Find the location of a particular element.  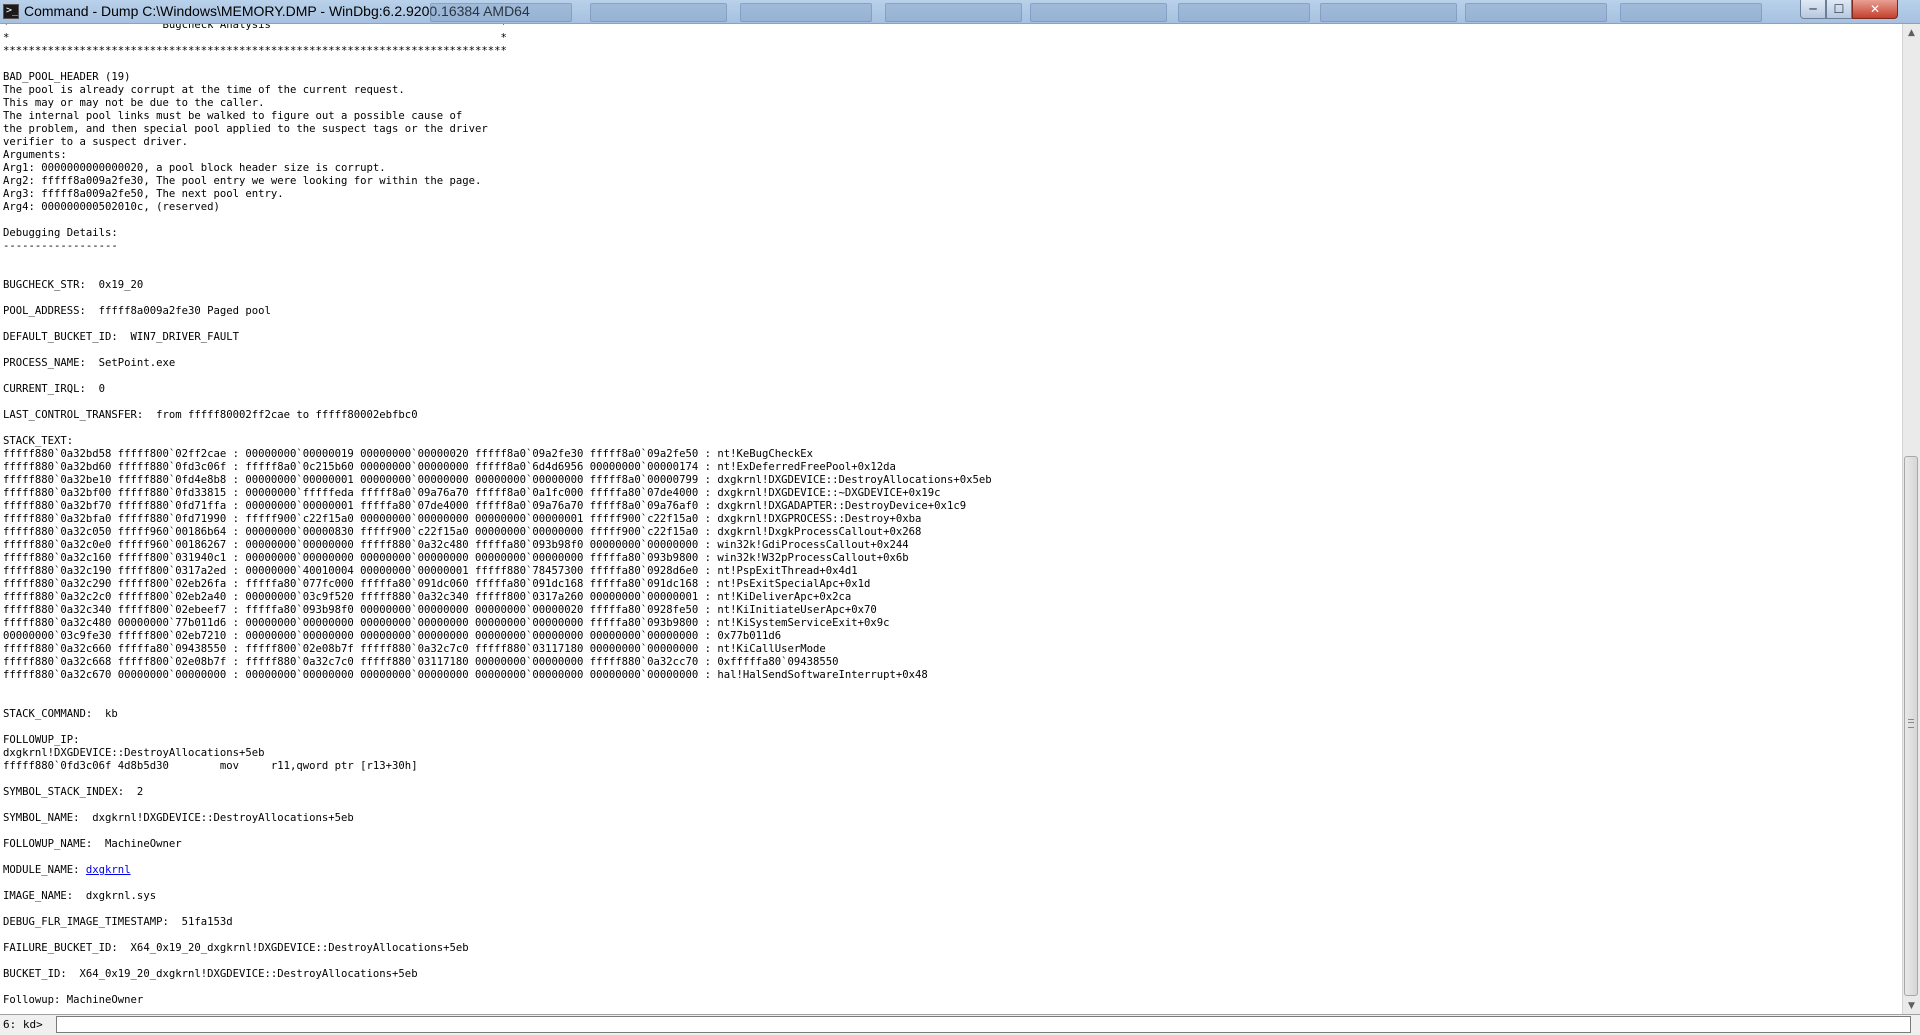

scroll-up-arrow-icon: ▲ is located at coordinates (1911, 32).